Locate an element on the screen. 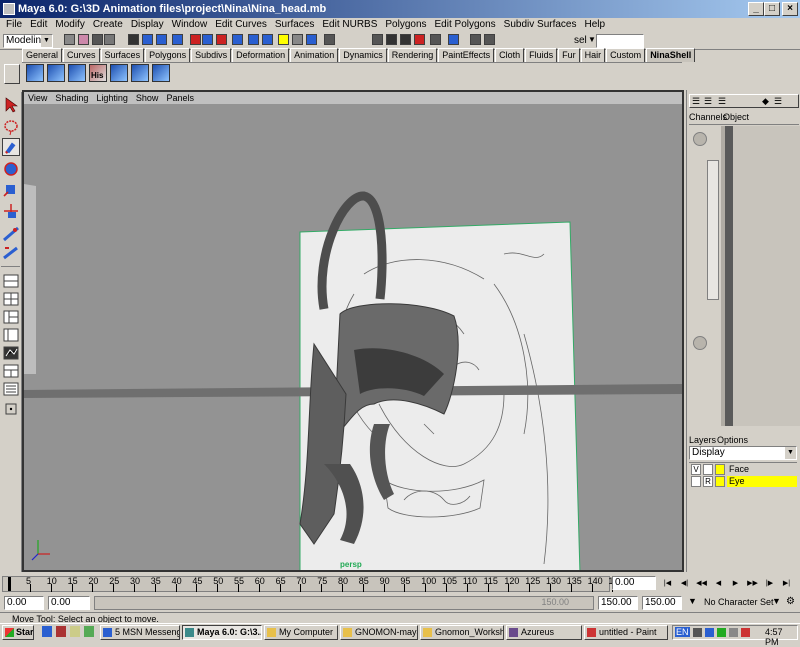 Image resolution: width=800 pixels, height=647 pixels. current-time-field: 0.00 is located at coordinates (634, 583).